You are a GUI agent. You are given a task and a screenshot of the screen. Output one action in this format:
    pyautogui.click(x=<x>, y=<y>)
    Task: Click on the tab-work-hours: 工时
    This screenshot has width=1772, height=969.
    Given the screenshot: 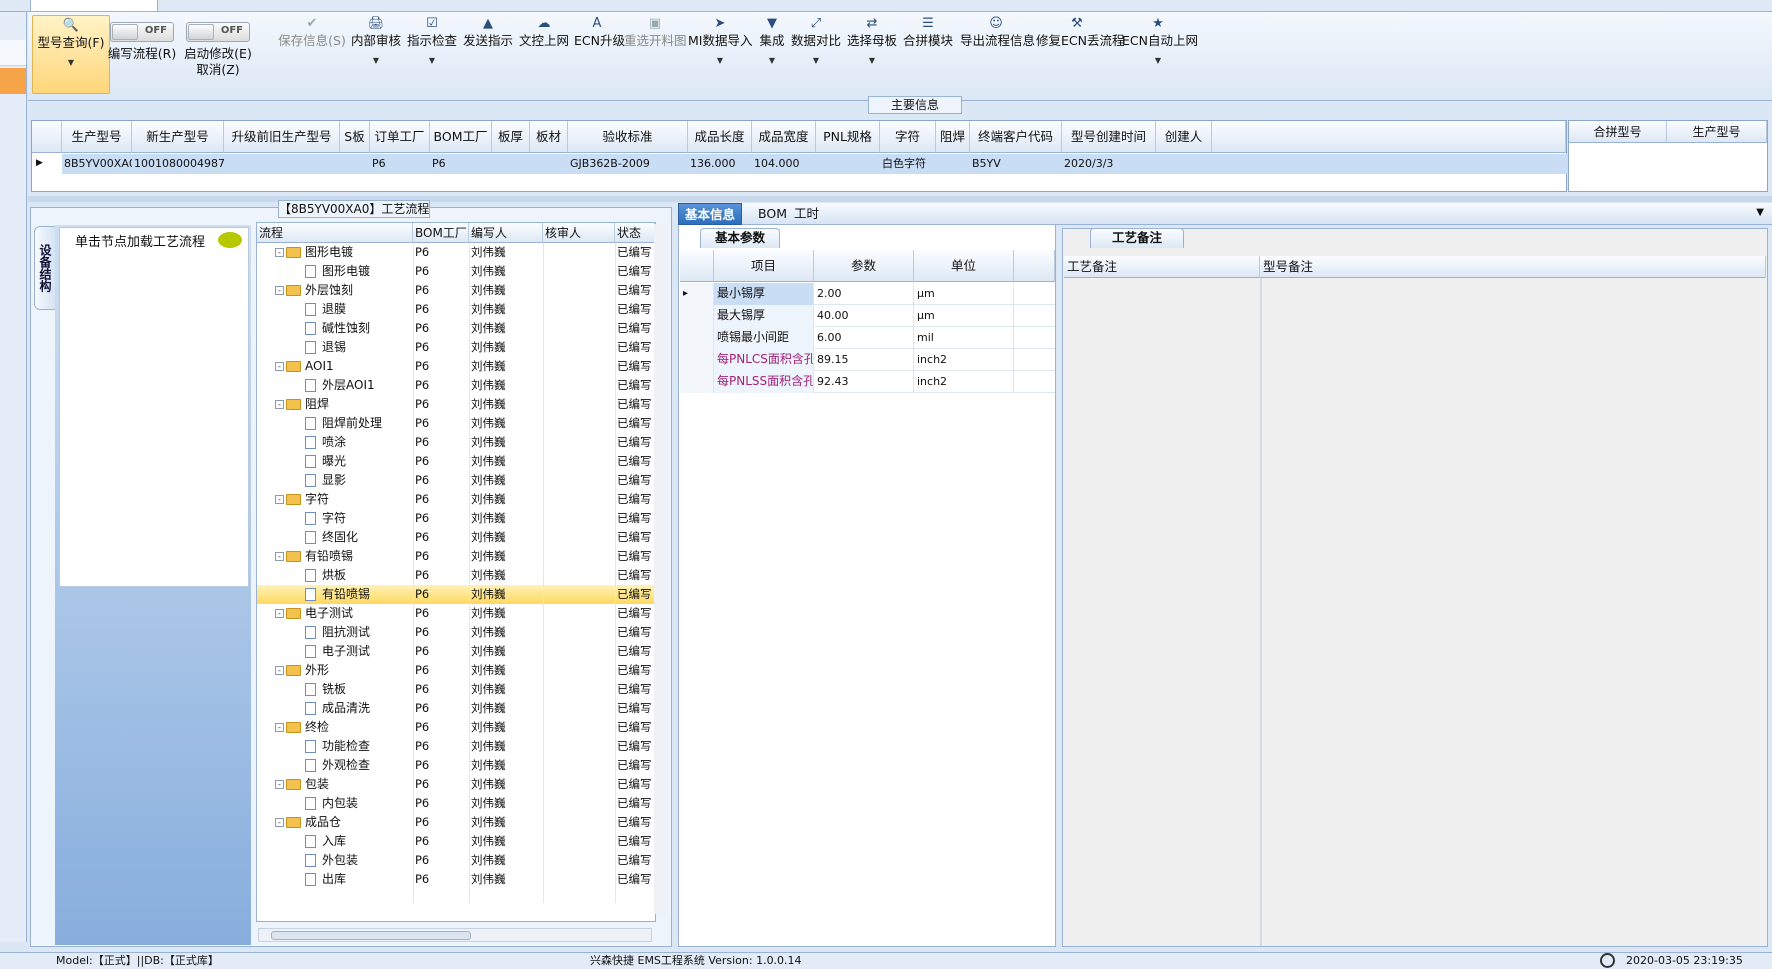 What is the action you would take?
    pyautogui.click(x=806, y=214)
    